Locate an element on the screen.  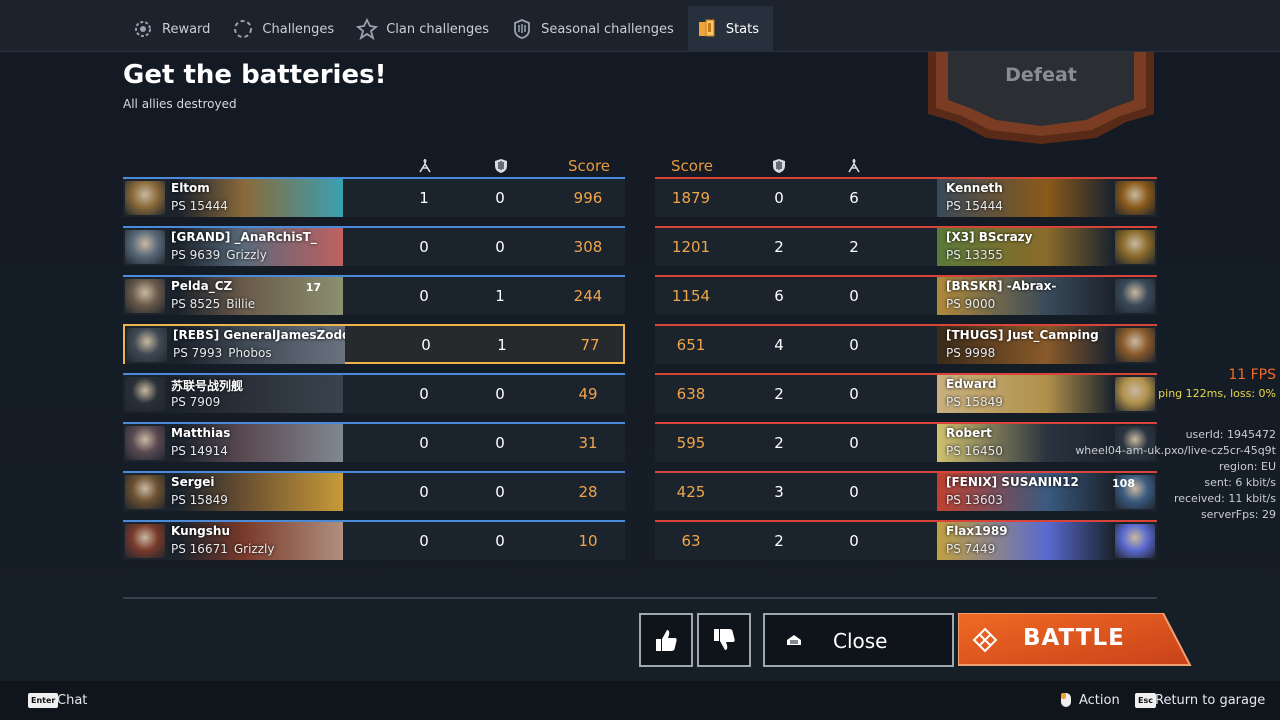
player-card: Kungshu PS 16671 Grizzly is located at coordinates (233, 541).